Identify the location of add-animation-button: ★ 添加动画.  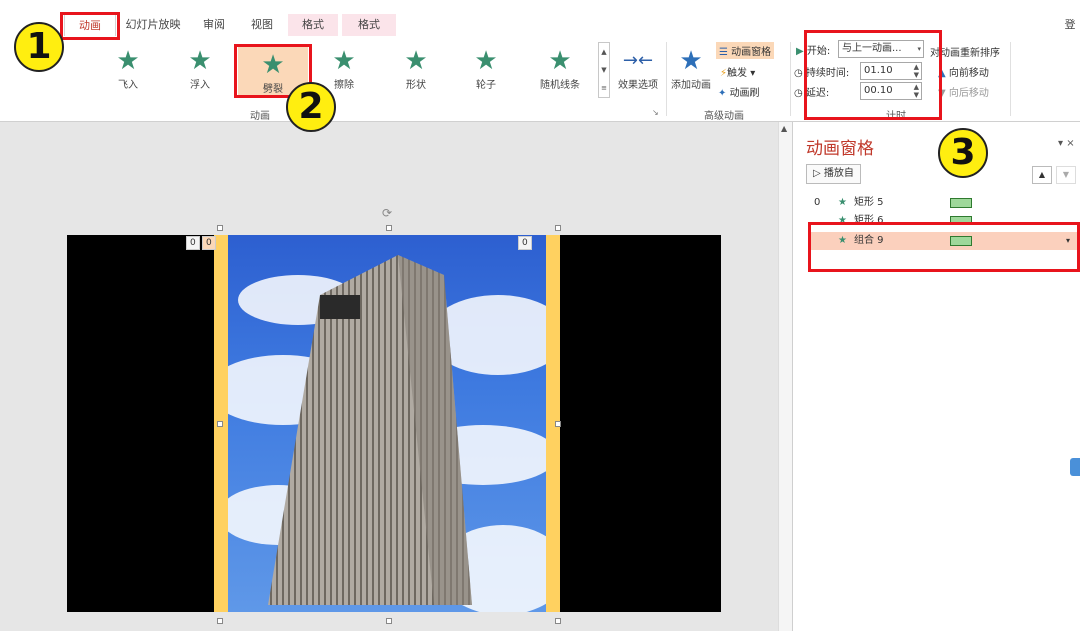
(691, 68).